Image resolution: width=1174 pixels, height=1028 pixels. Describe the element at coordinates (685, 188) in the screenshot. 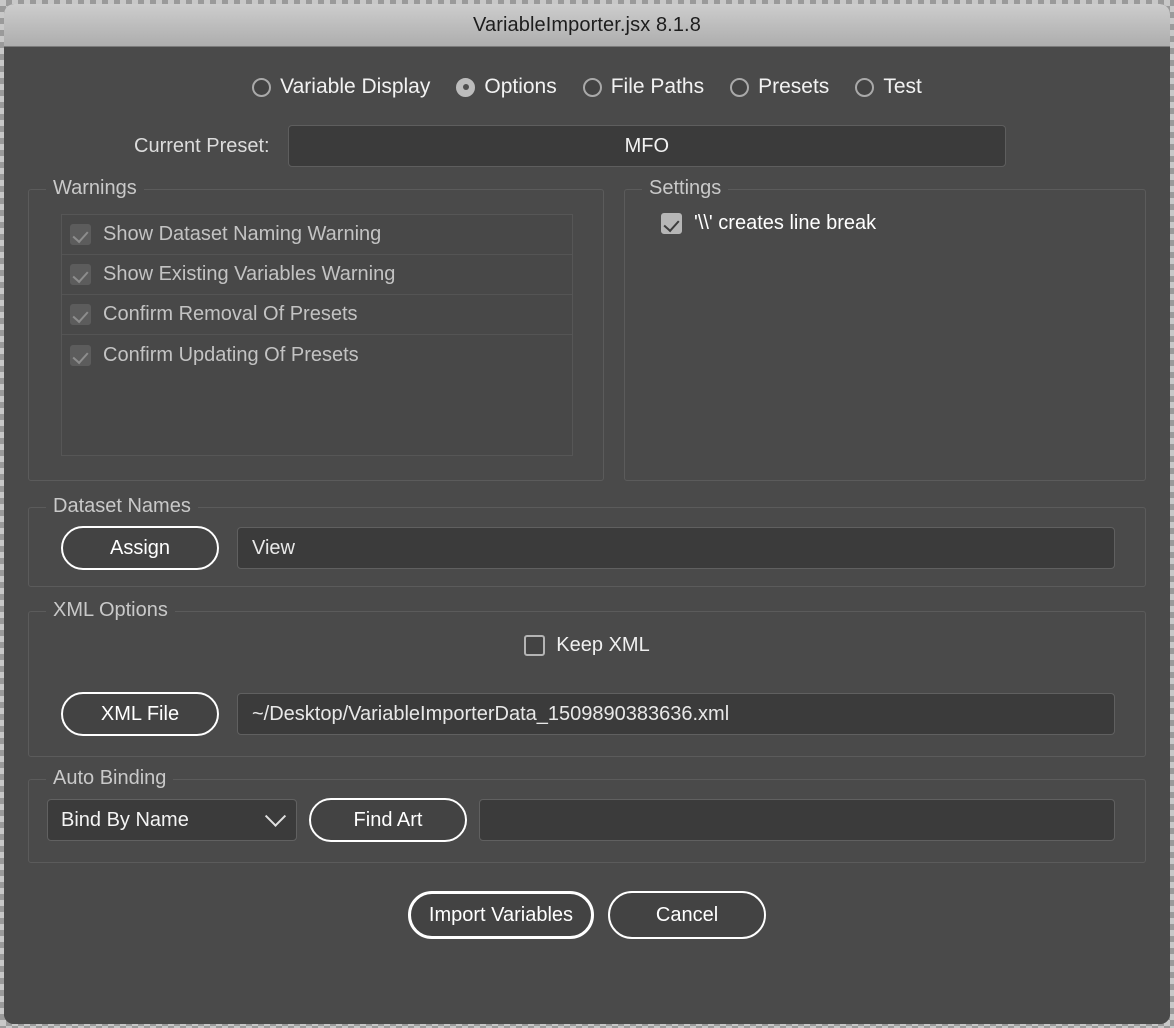

I see `settings-panel-title: Settings` at that location.